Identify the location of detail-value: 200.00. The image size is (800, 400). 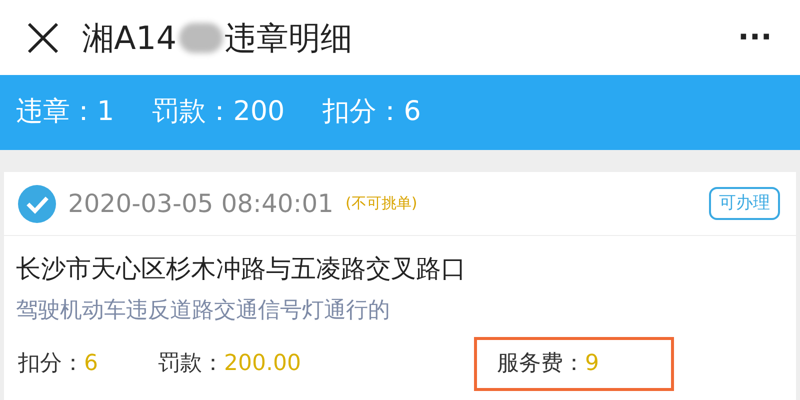
(262, 364).